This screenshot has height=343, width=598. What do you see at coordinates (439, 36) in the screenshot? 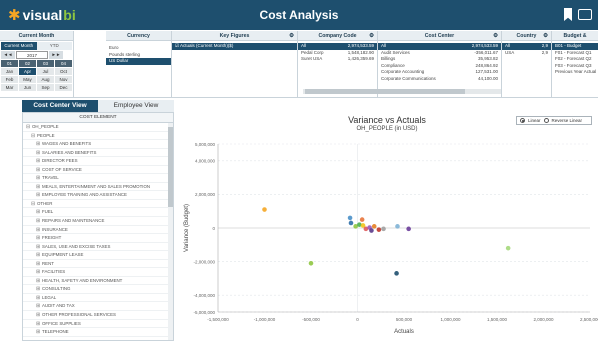
I see `cost-center-header: Cost Center ⚙` at bounding box center [439, 36].